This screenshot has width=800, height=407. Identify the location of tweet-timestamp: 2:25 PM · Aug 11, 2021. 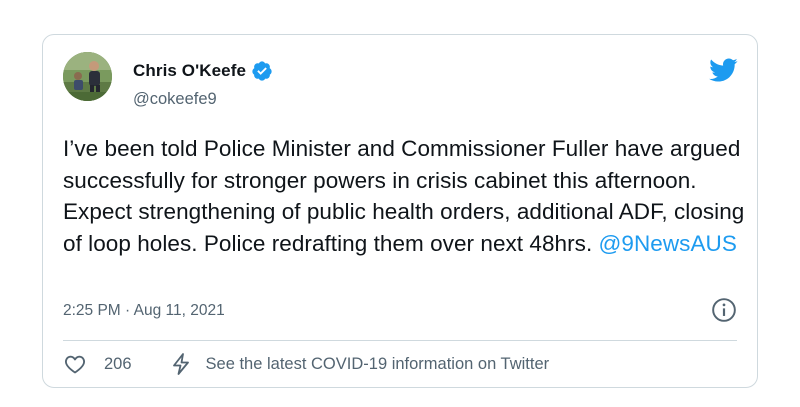
(144, 311).